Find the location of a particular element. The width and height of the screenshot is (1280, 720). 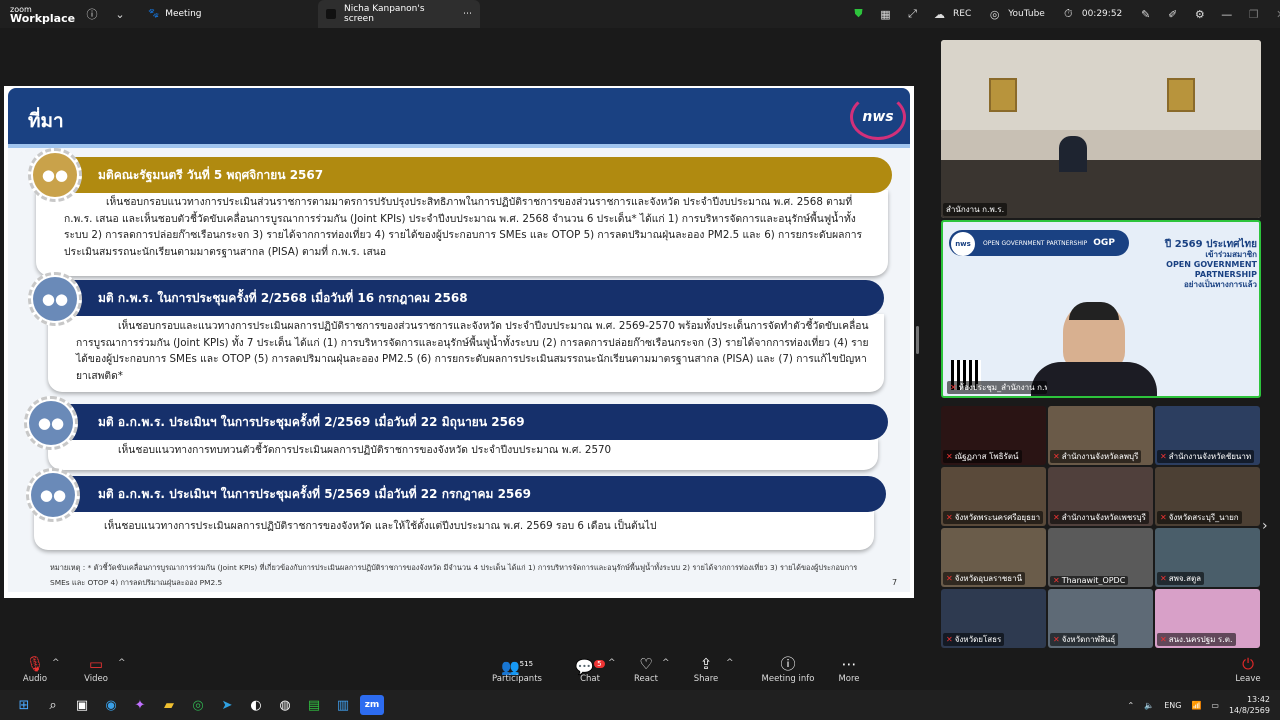

more-button: ⋯ More is located at coordinates (849, 669).